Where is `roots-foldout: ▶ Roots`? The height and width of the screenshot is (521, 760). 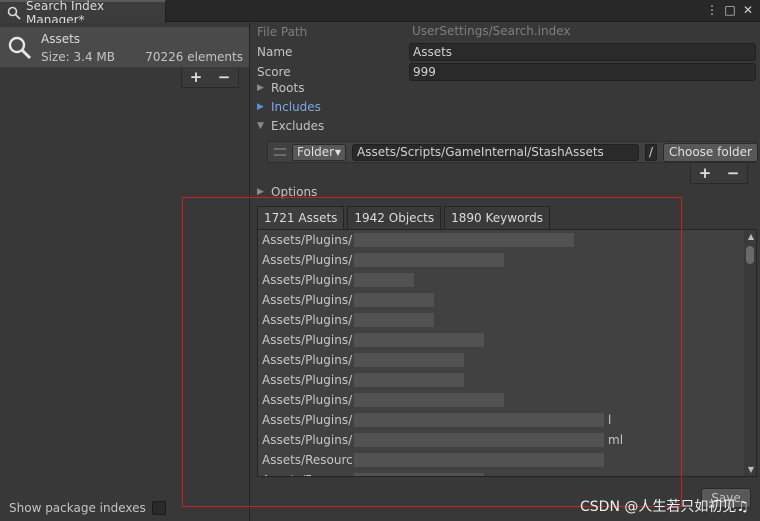
roots-foldout: ▶ Roots is located at coordinates (280, 88).